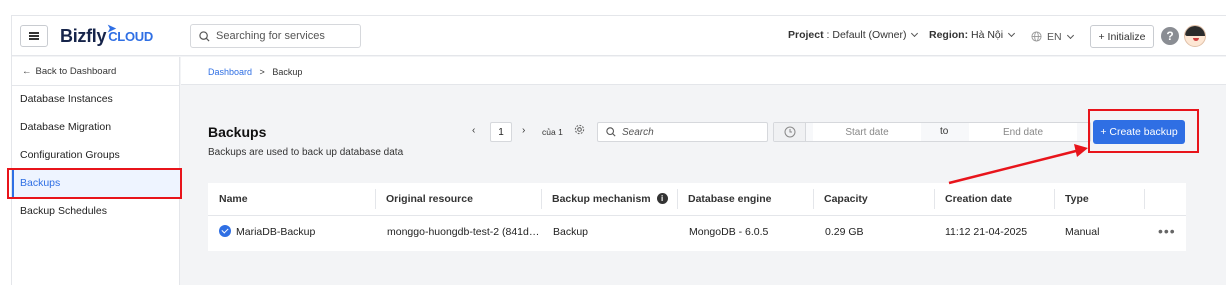  I want to click on annotation-arrow, so click(1018, 164).